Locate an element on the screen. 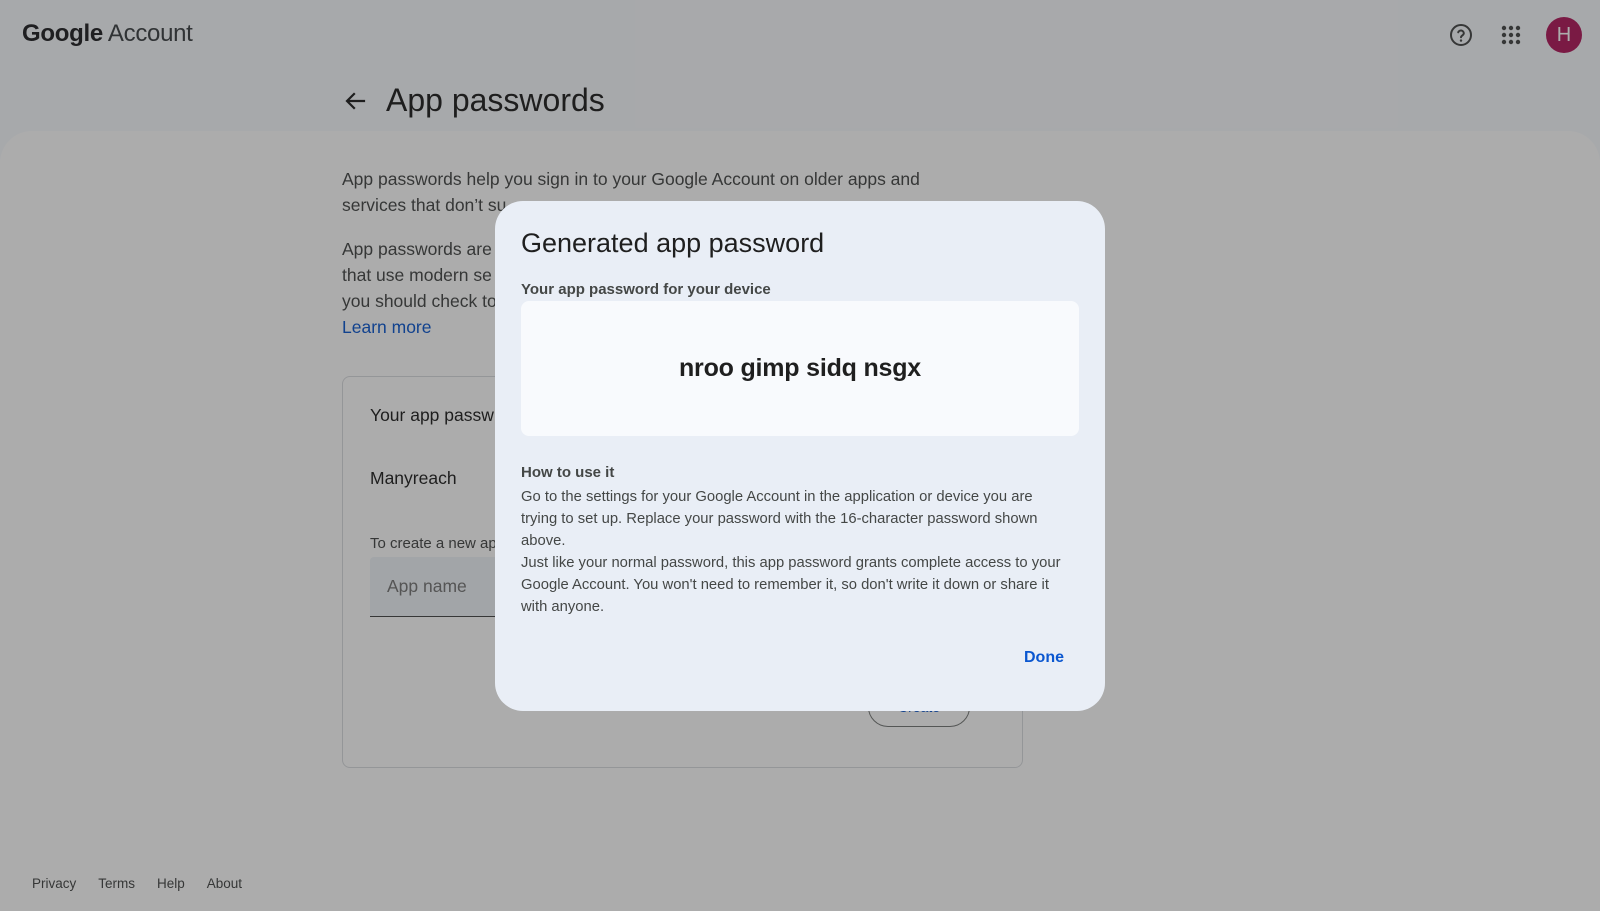 The width and height of the screenshot is (1600, 911). dialog-subtitle: Your app password for your device is located at coordinates (646, 289).